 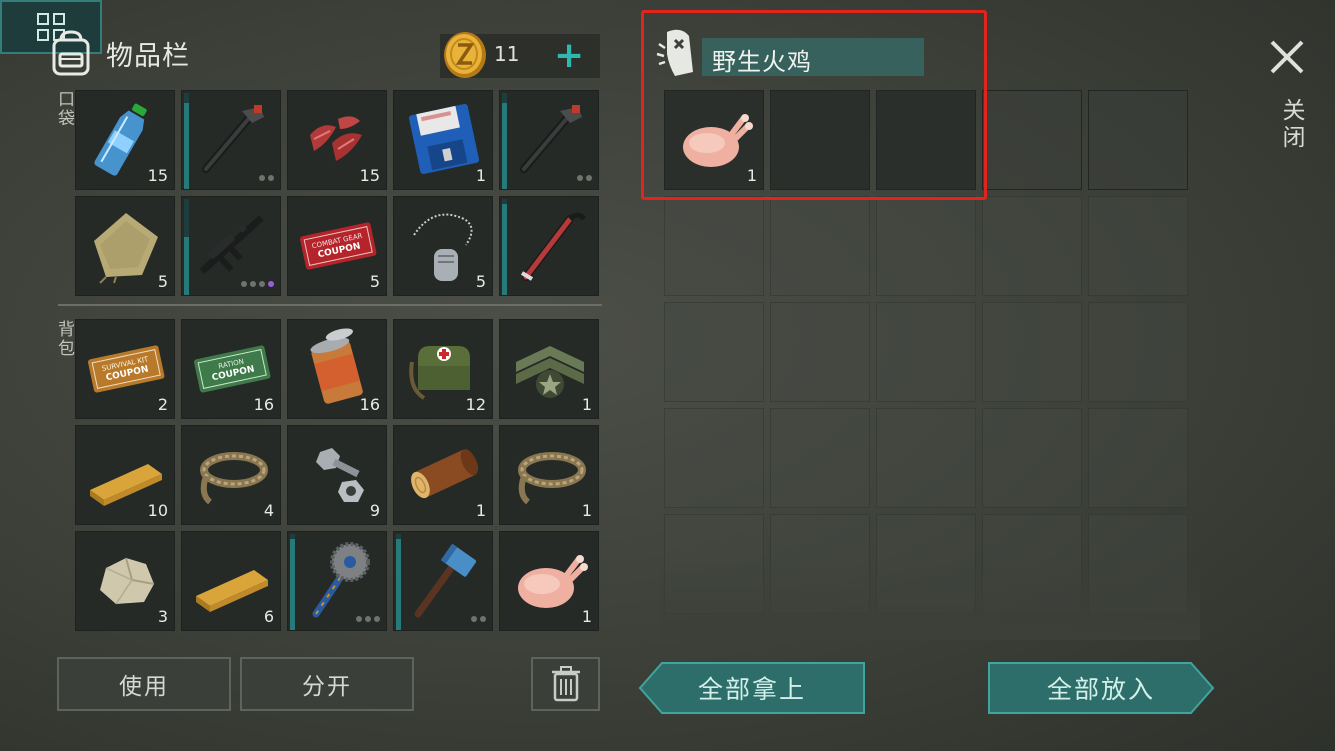 What do you see at coordinates (268, 510) in the screenshot?
I see `item-quantity: 4` at bounding box center [268, 510].